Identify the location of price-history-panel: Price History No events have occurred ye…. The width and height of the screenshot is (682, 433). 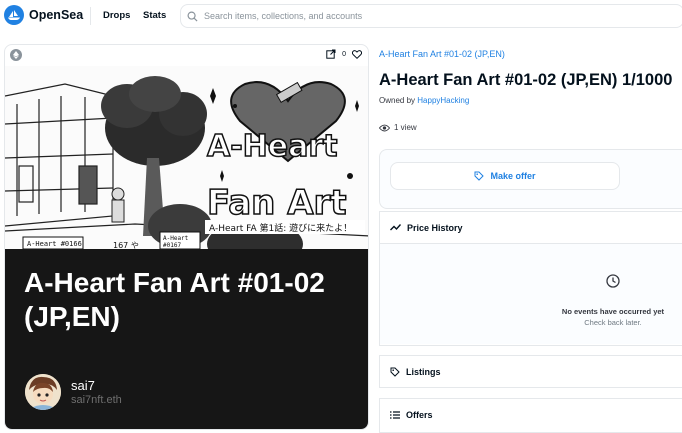
(530, 278).